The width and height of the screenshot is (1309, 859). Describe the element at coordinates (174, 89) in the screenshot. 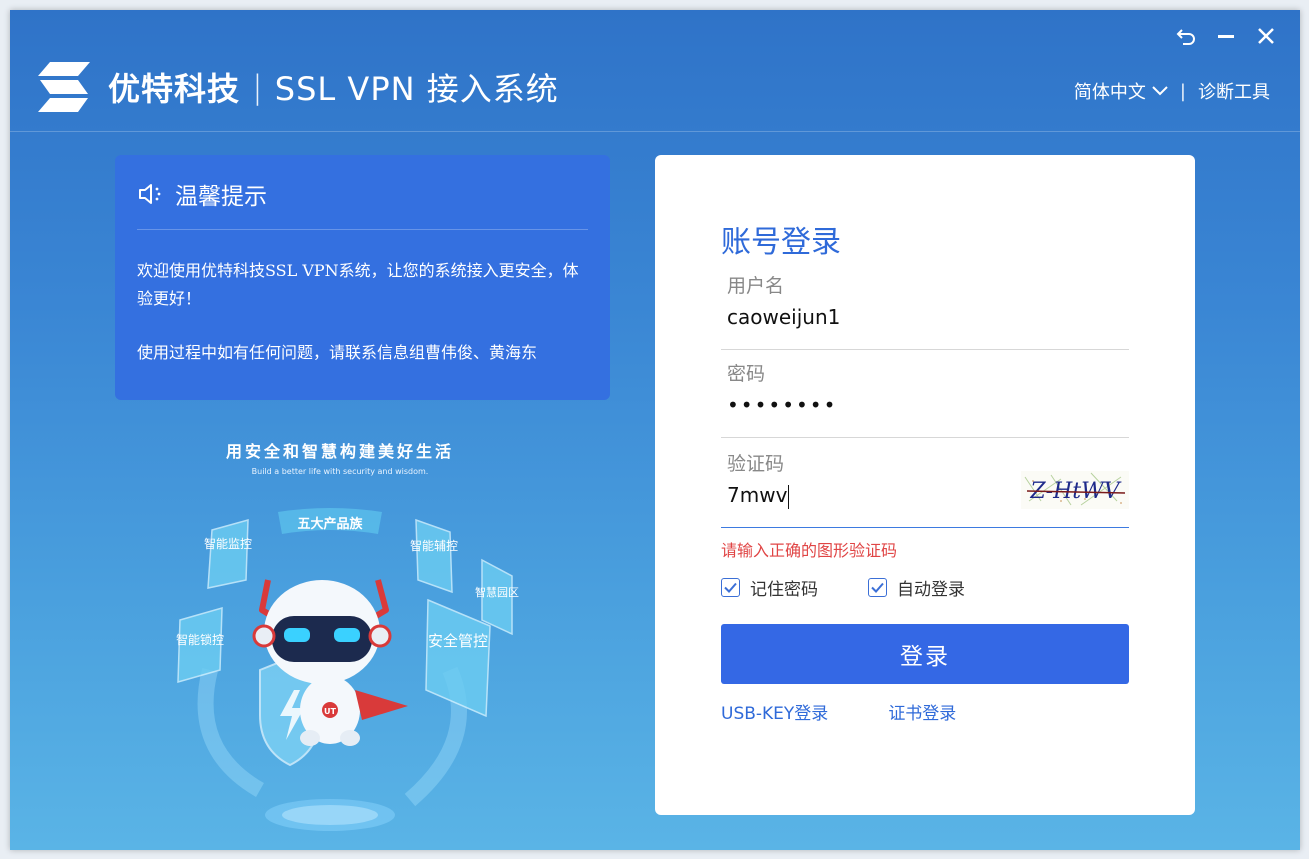

I see `company-name: 优特科技` at that location.